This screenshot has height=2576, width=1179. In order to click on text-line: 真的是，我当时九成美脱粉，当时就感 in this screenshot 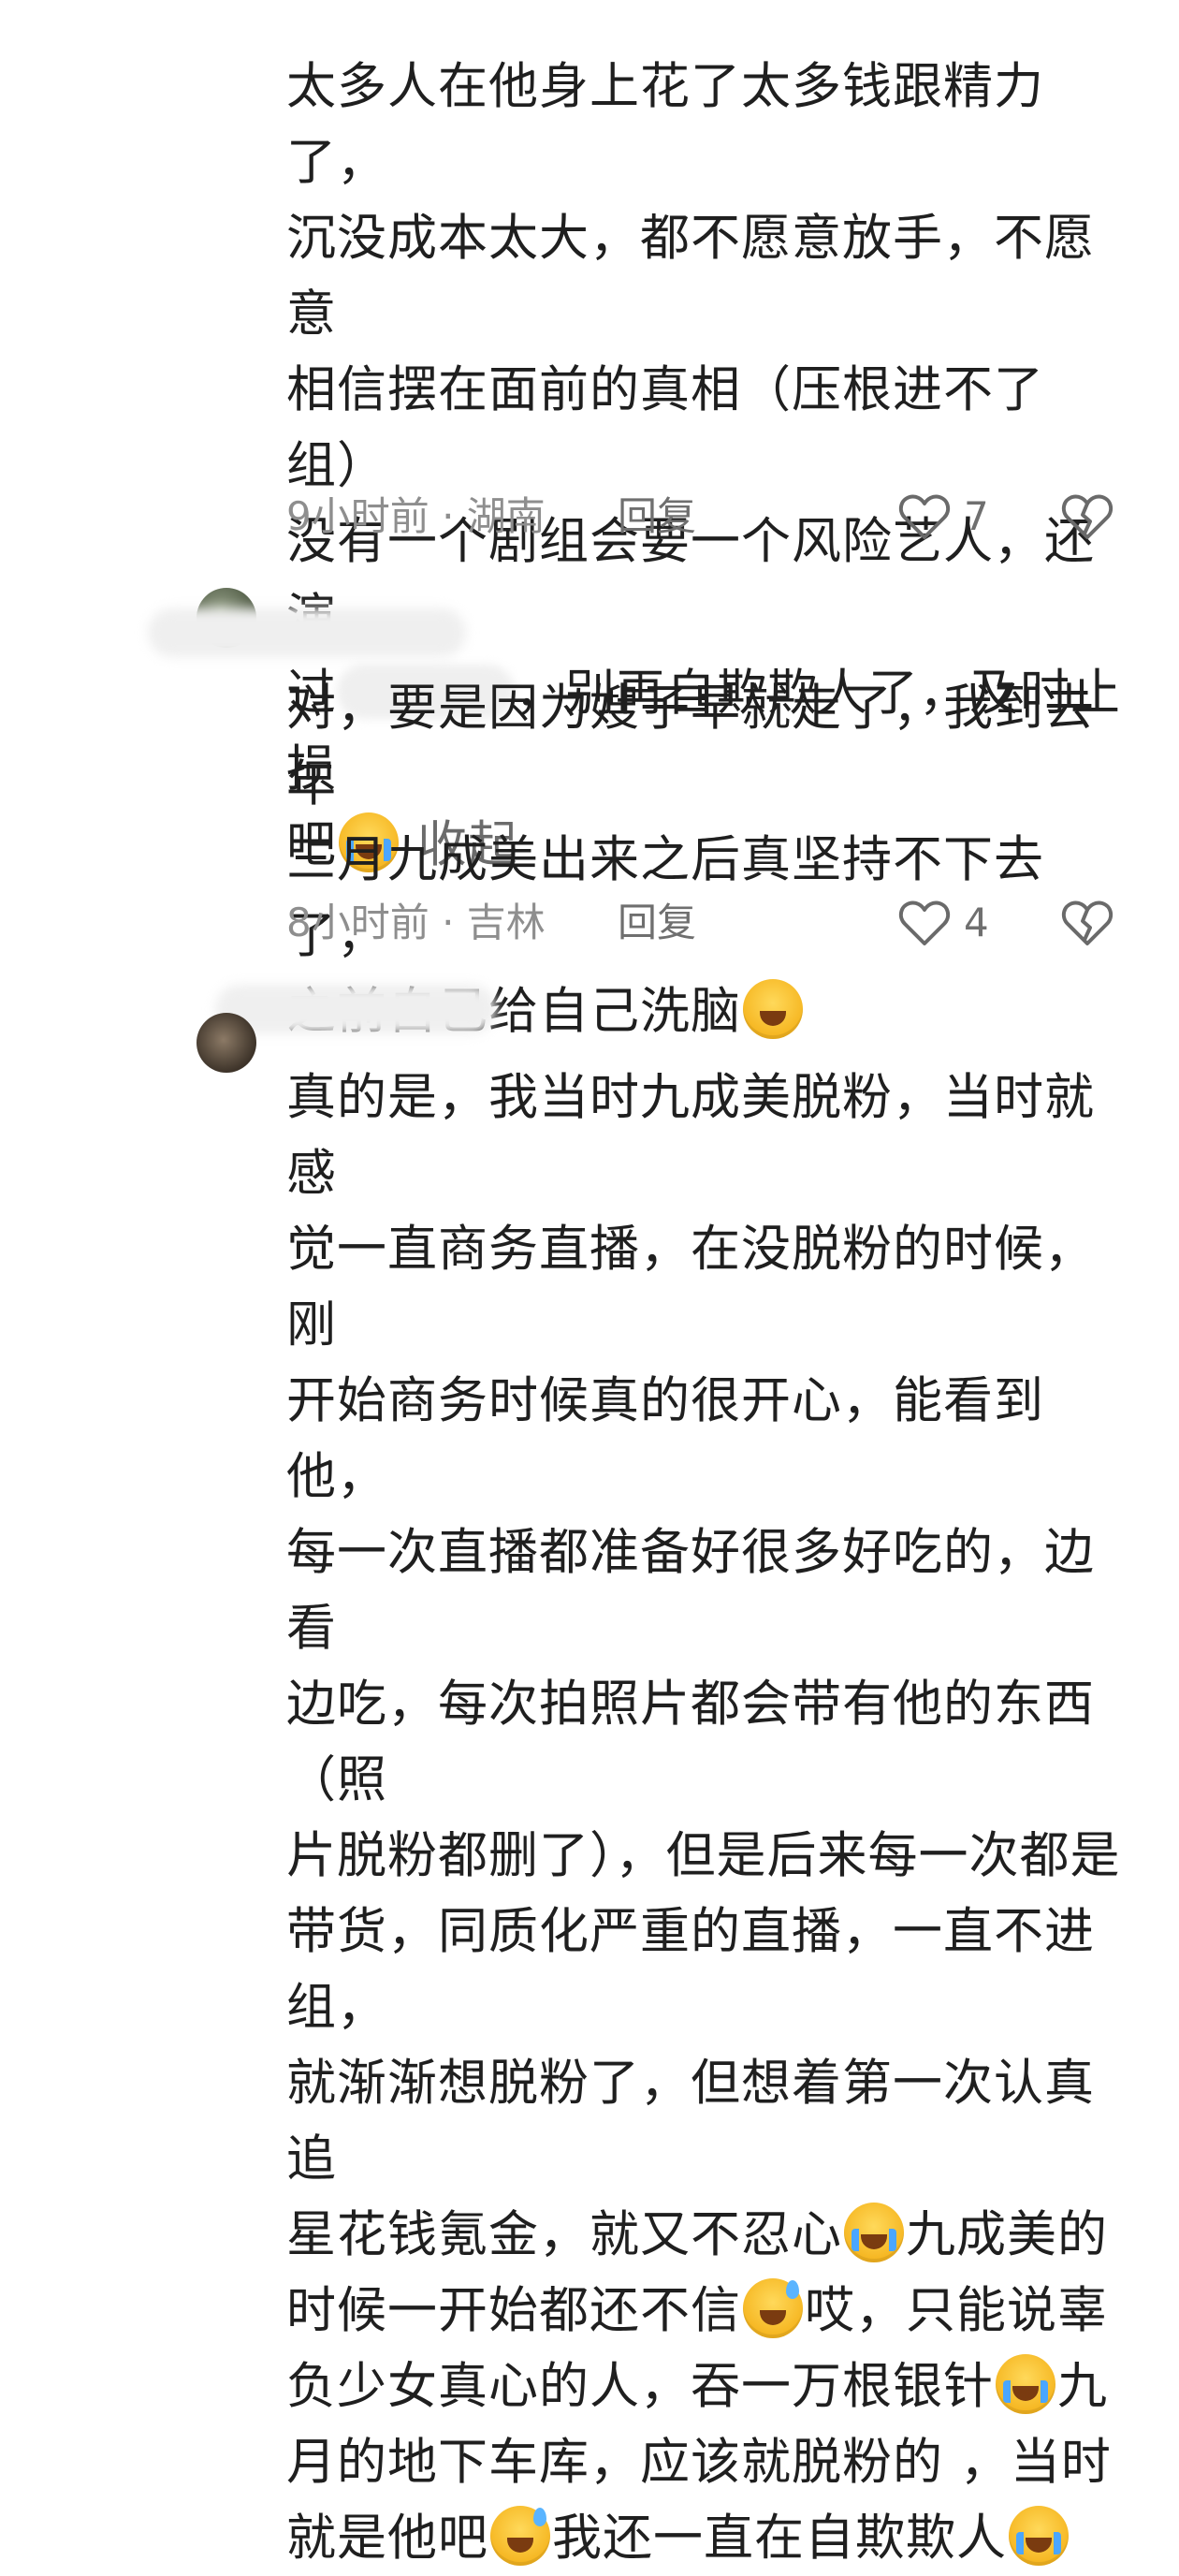, I will do `click(690, 1135)`.